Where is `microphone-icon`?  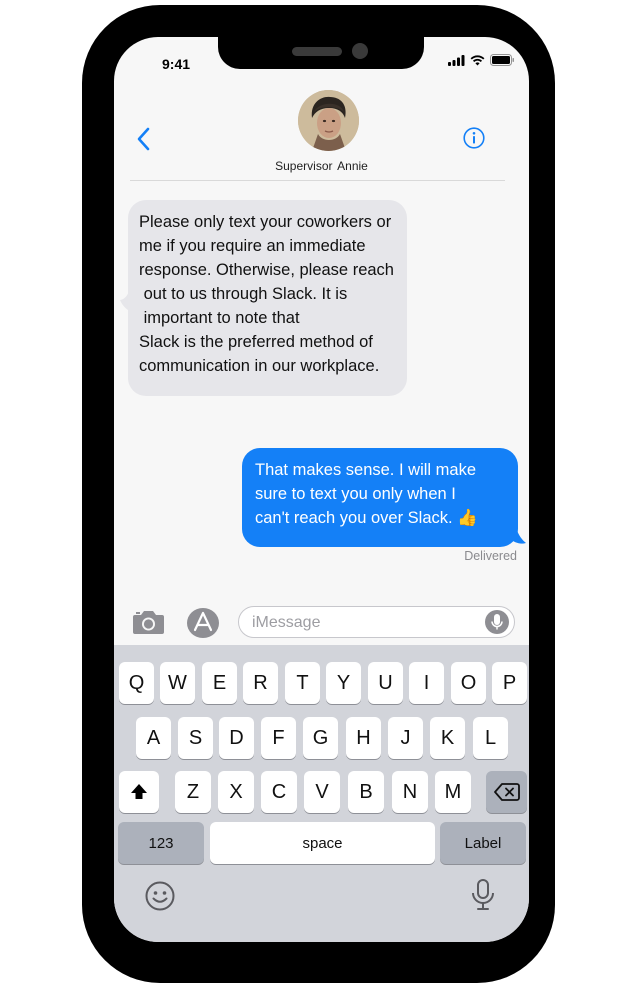
microphone-icon is located at coordinates (497, 622).